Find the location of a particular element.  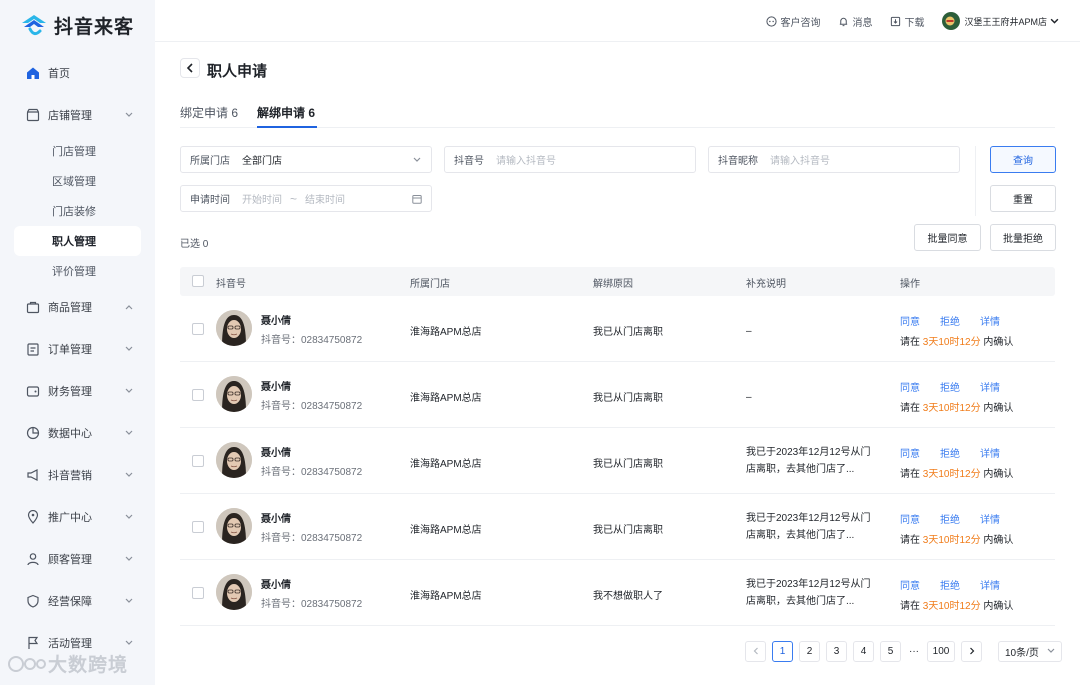

store-select-label: 所属门店 is located at coordinates (210, 161).